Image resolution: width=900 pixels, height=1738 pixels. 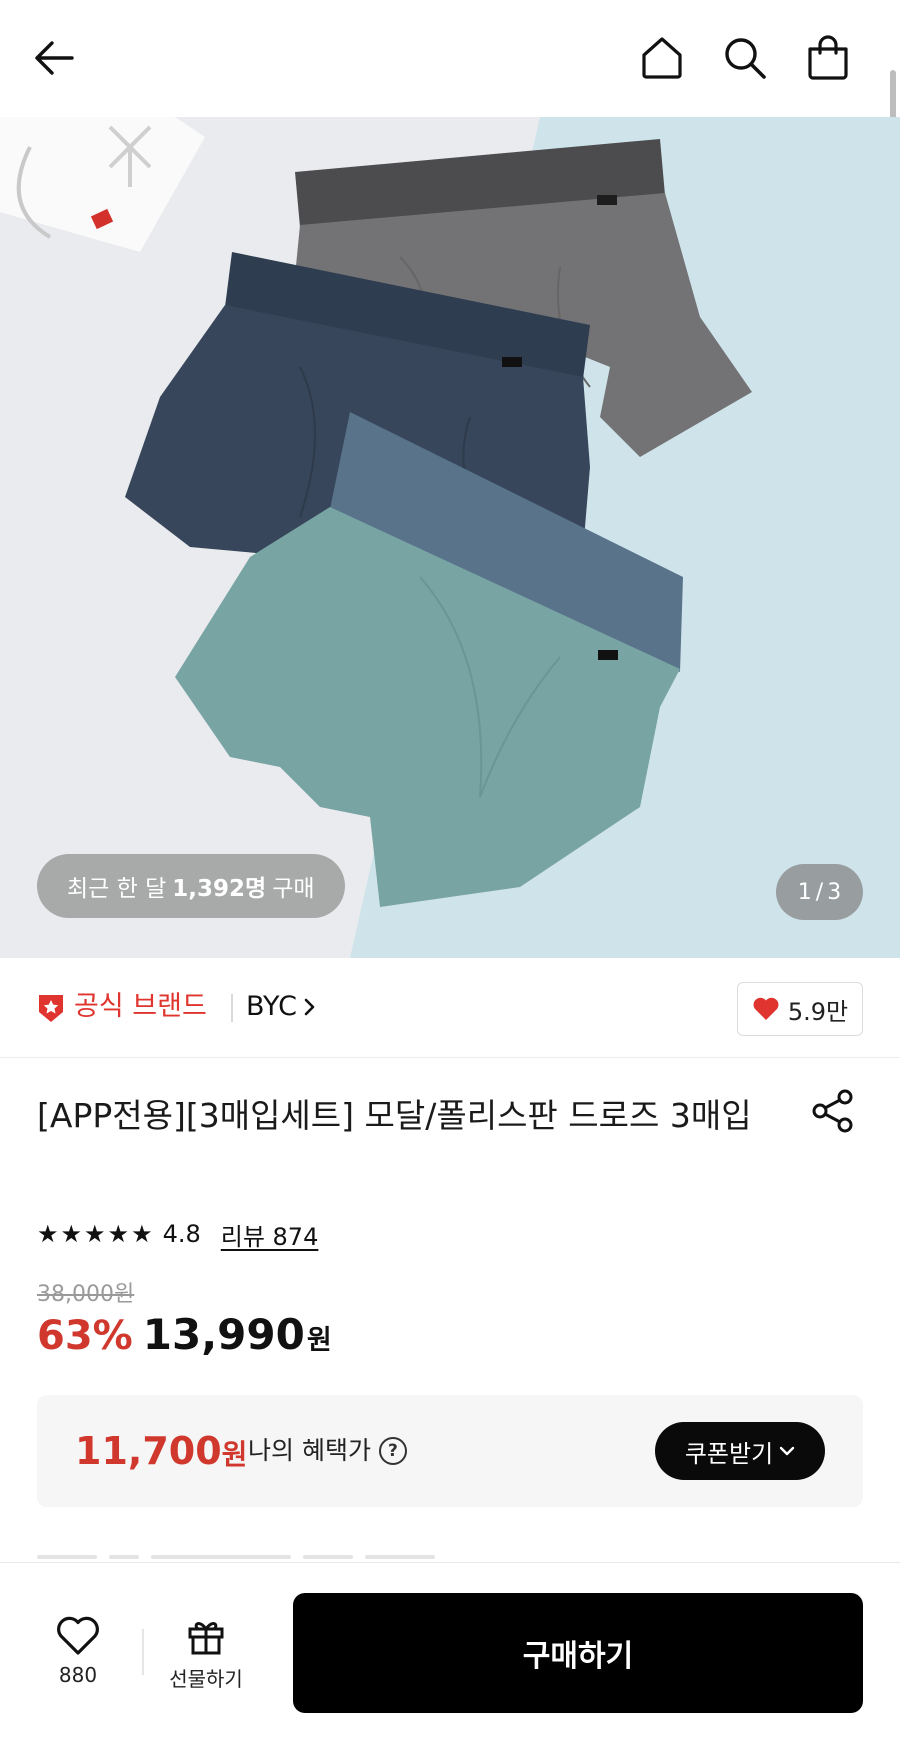 I want to click on rating-row: ★ ★ ★ ★ ★ 4.8 리뷰 874, so click(x=177, y=1234).